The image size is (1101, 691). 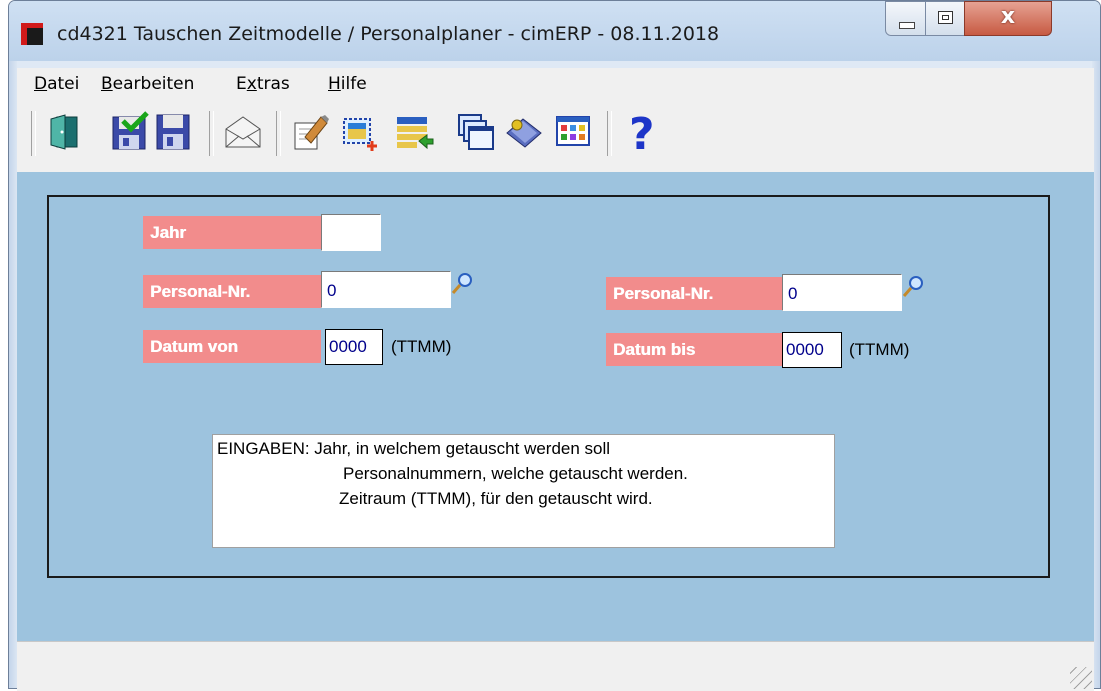 I want to click on datum-von-input: 0000, so click(x=354, y=347).